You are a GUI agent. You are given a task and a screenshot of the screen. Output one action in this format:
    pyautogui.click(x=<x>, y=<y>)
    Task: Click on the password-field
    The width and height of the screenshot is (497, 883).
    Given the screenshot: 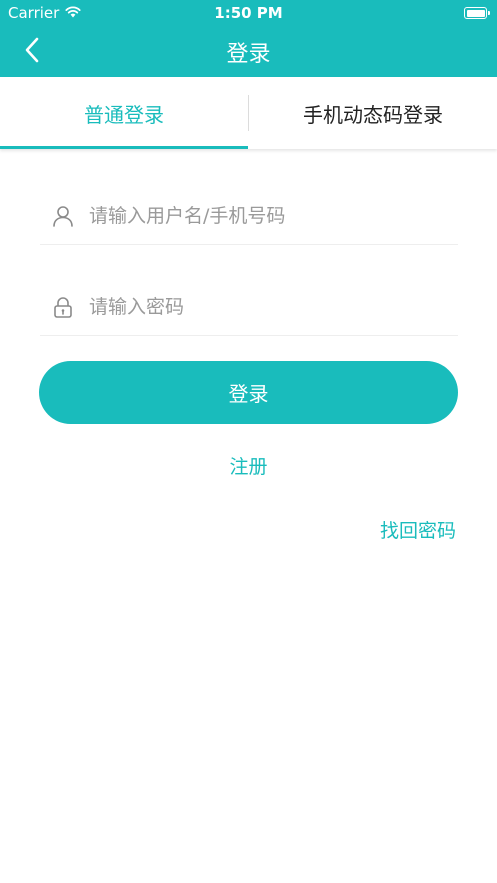 What is the action you would take?
    pyautogui.click(x=249, y=307)
    